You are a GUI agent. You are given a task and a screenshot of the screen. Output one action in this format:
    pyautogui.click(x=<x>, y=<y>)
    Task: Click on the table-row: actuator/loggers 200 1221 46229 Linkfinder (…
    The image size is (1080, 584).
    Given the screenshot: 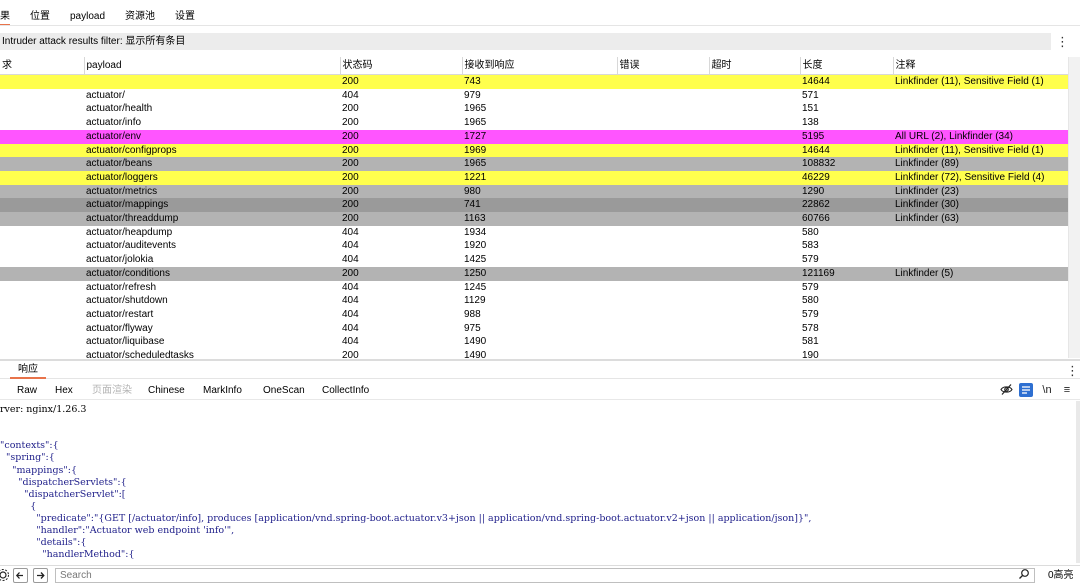 What is the action you would take?
    pyautogui.click(x=534, y=177)
    